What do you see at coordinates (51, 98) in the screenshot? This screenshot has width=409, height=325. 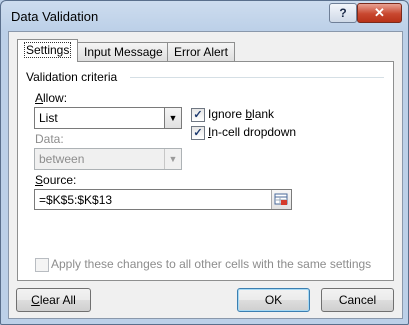 I see `allow-label: Allow:` at bounding box center [51, 98].